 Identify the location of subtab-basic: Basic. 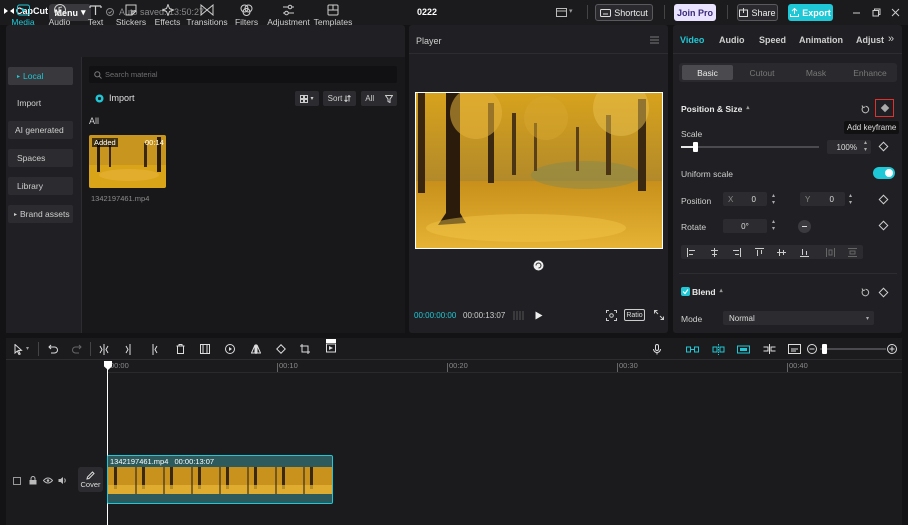
(707, 72).